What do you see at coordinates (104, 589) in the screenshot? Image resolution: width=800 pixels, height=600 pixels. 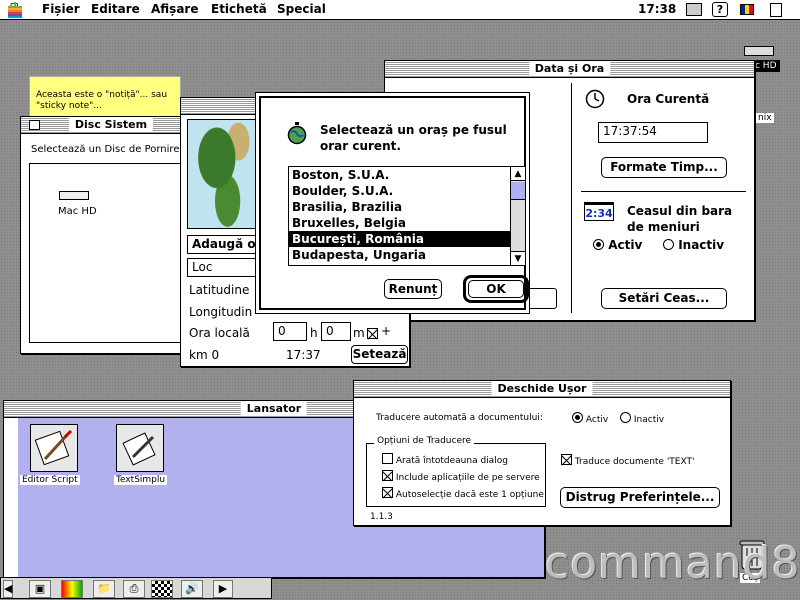 I see `folder-icon: 📁` at bounding box center [104, 589].